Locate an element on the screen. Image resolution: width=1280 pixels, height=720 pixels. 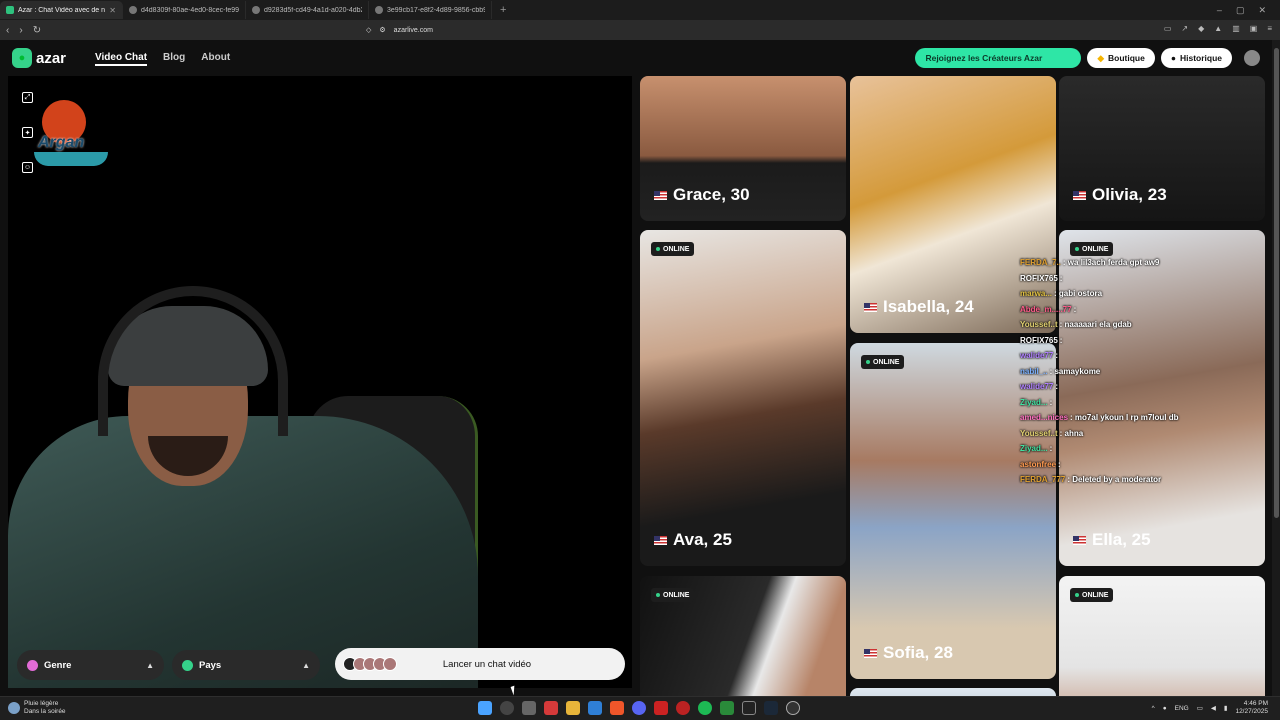
menu-icon: ≡ is located at coordinates (1269, 28).